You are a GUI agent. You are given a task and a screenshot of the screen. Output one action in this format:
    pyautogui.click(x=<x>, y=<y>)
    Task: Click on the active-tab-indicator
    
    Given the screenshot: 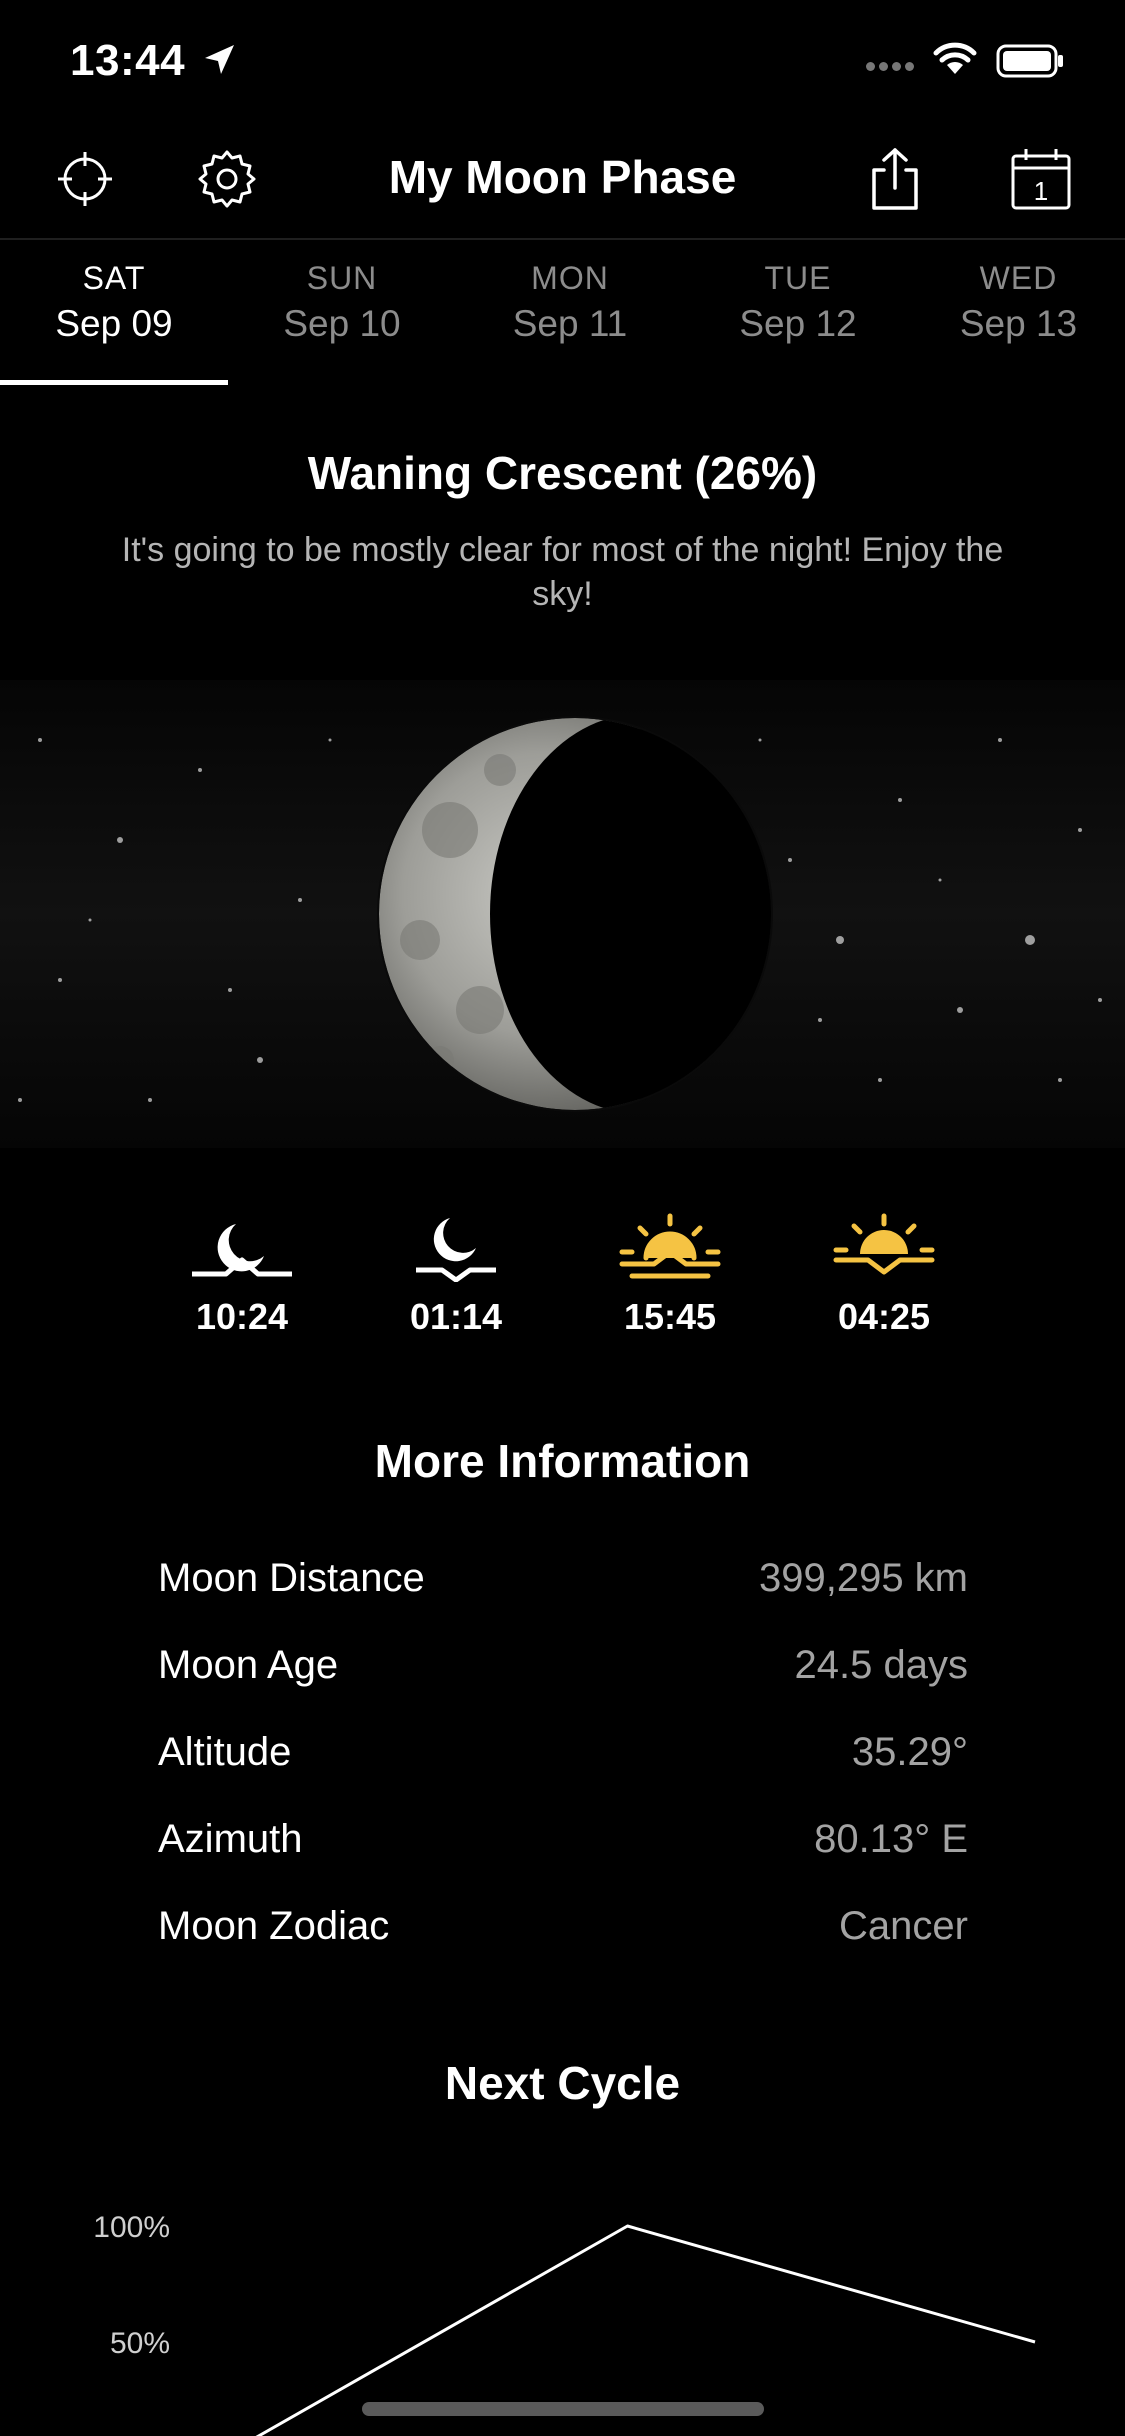 What is the action you would take?
    pyautogui.click(x=114, y=382)
    